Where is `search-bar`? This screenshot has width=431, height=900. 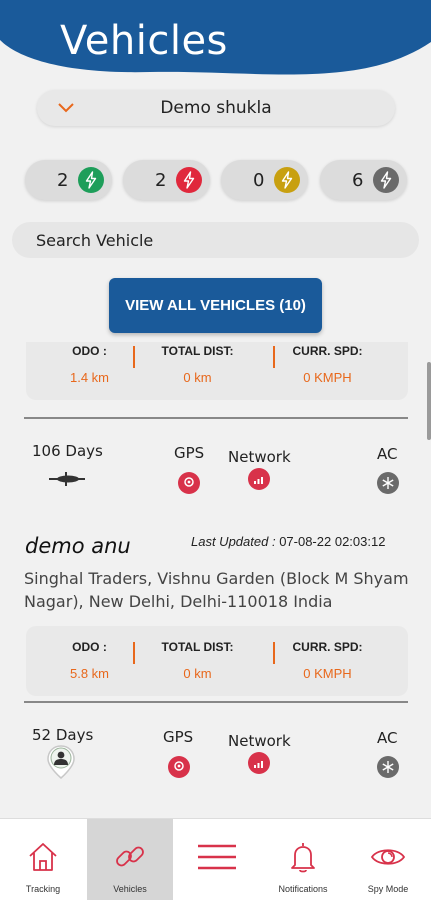 search-bar is located at coordinates (215, 240).